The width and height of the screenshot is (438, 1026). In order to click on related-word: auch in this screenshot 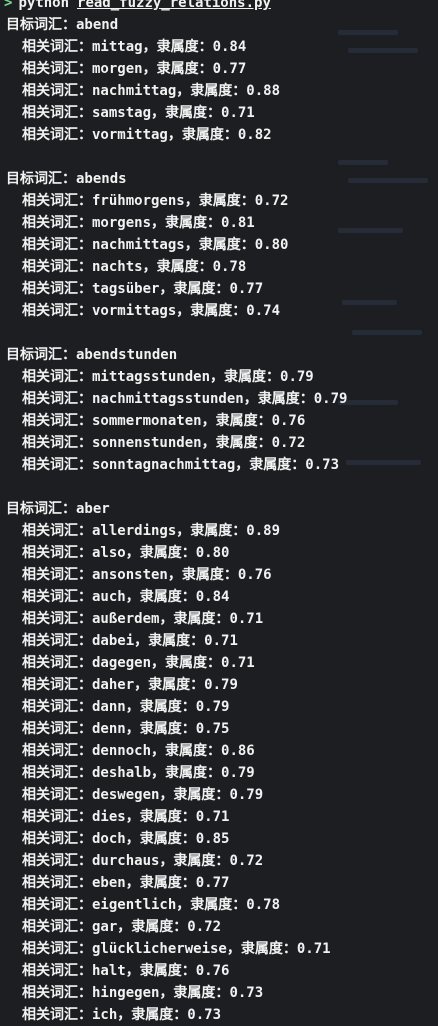, I will do `click(109, 597)`.